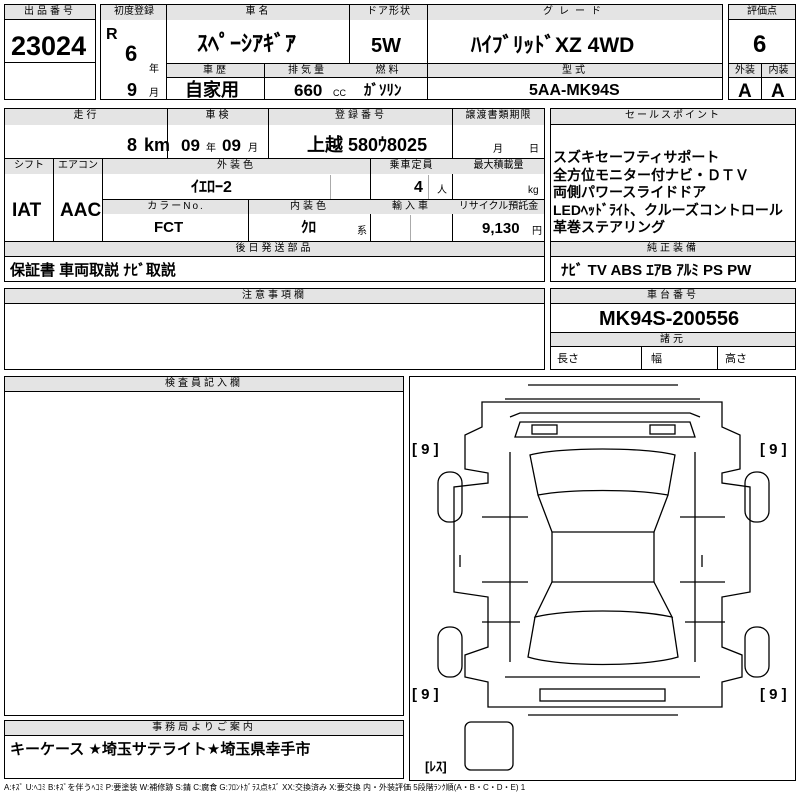  What do you see at coordinates (309, 207) in the screenshot?
I see `int-color-label: 内装色` at bounding box center [309, 207].